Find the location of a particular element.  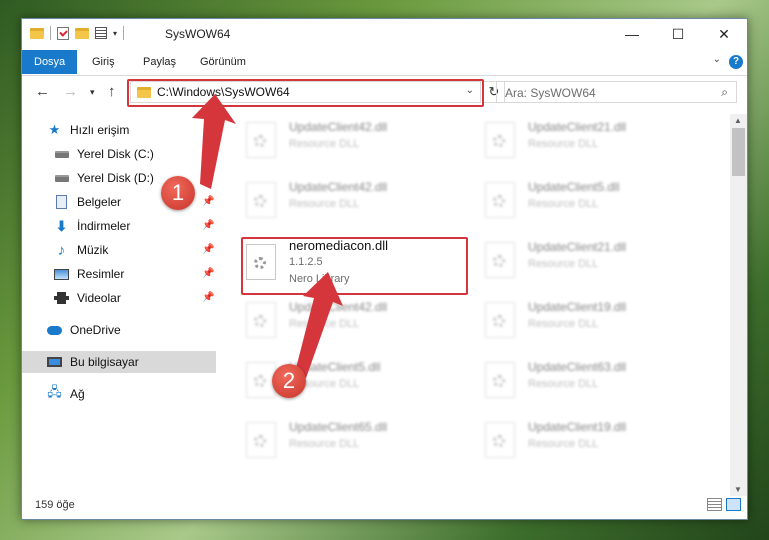

step-badge-2: 2 is located at coordinates (289, 381).